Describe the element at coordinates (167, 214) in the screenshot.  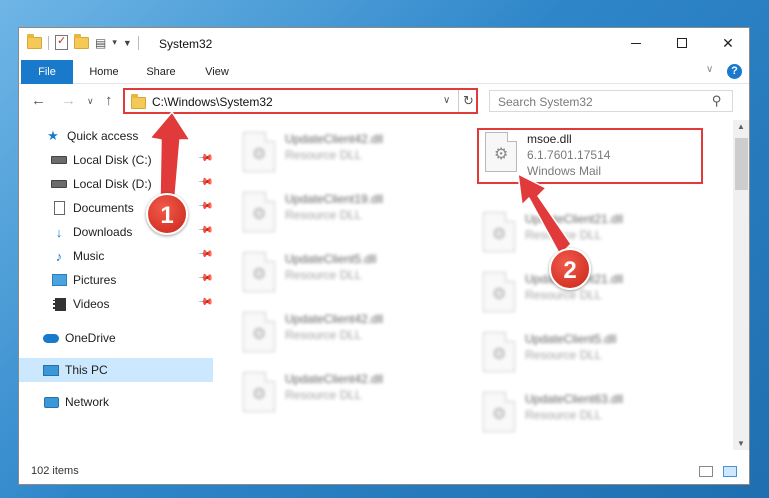
I see `step-1-badge: 1` at that location.